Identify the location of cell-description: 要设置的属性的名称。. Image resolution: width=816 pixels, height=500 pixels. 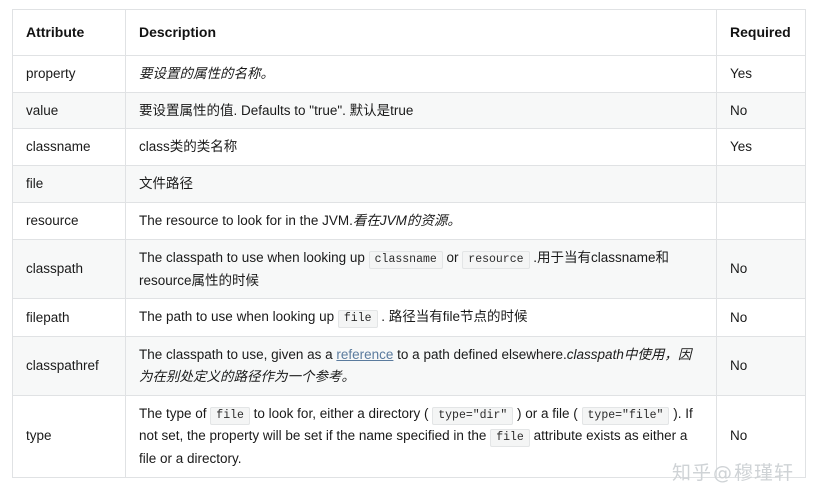
(421, 73).